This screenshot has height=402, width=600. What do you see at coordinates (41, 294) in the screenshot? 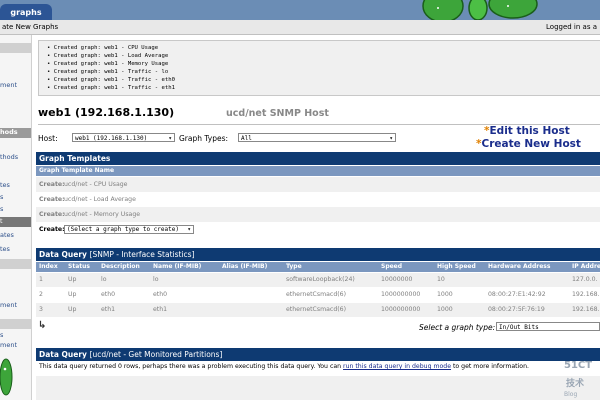
I see `table-cell: 2` at bounding box center [41, 294].